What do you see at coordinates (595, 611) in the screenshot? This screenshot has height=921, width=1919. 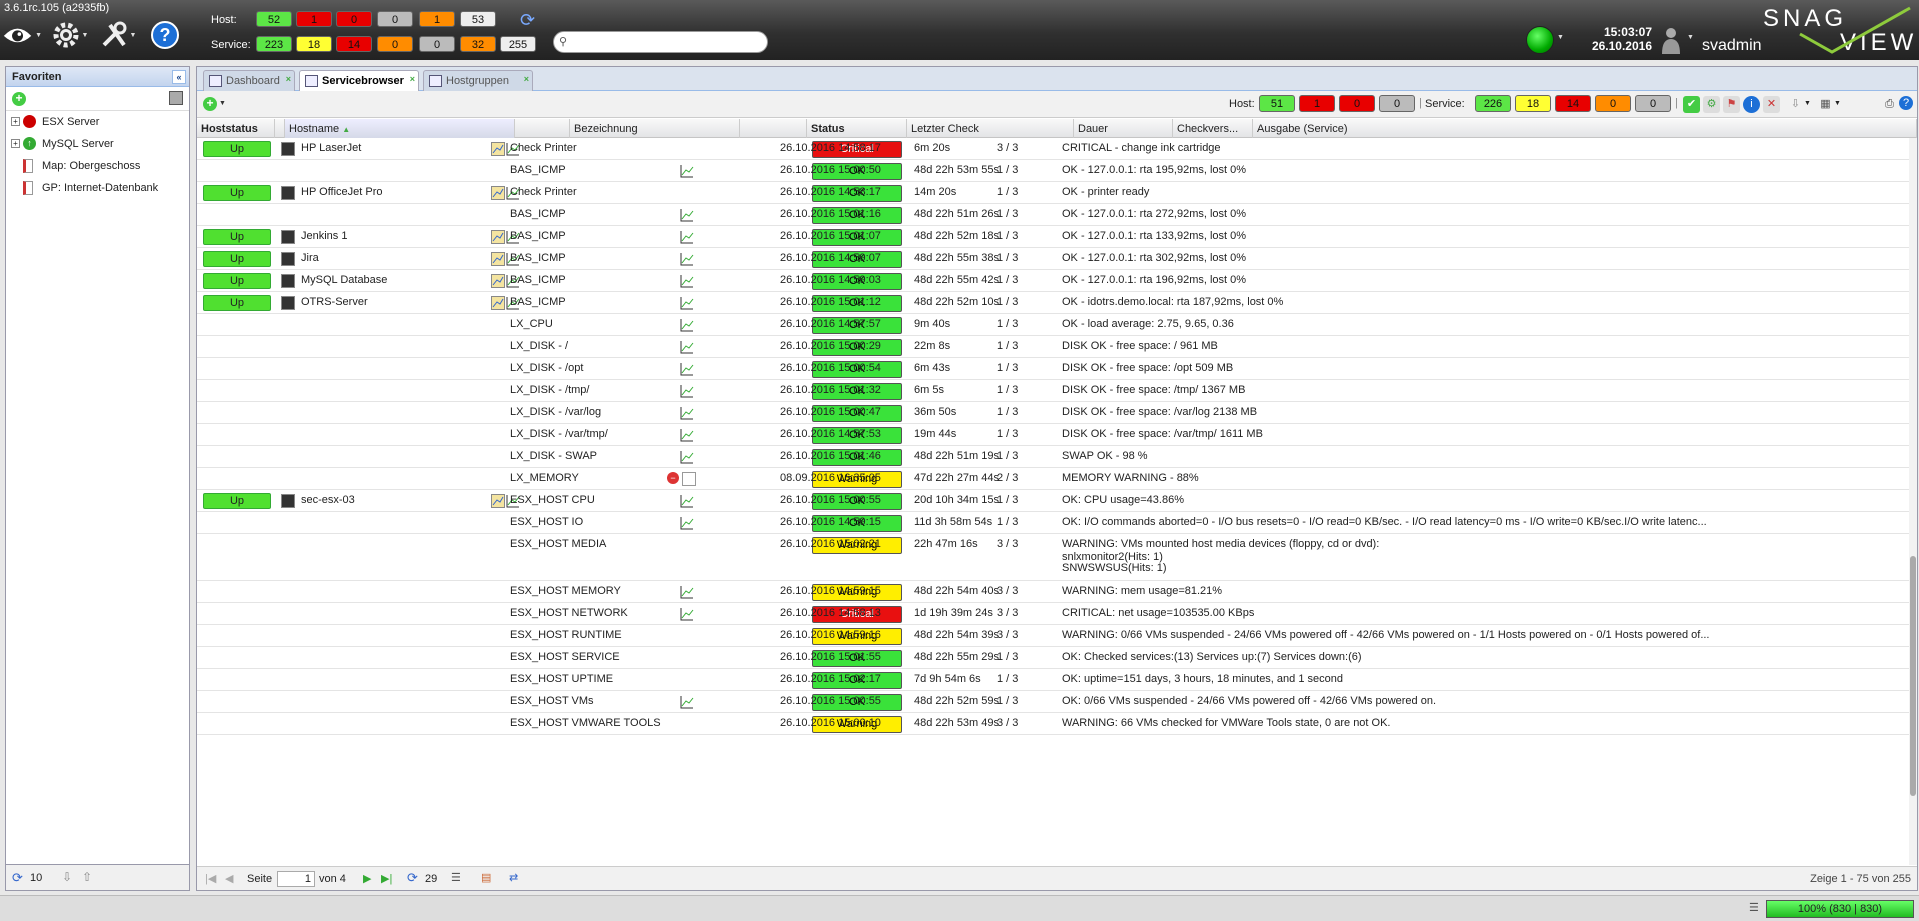 I see `service-name-cell: ESX_HOST NETWORK` at bounding box center [595, 611].